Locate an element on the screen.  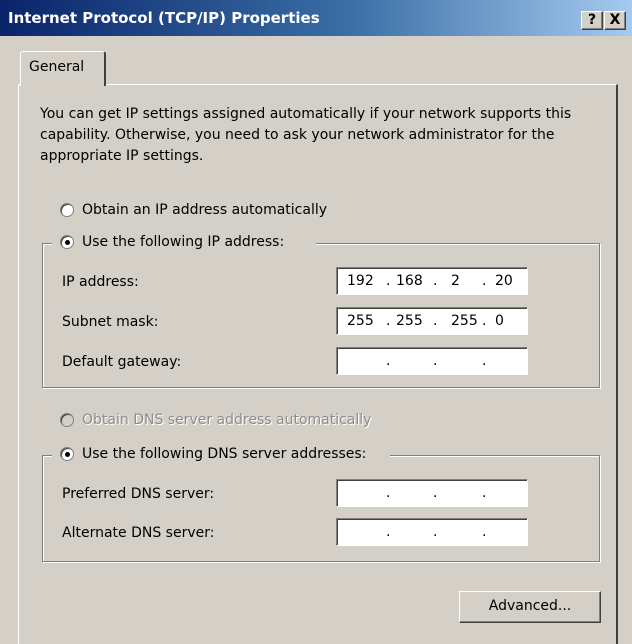
radio-use-following-ip-button is located at coordinates (67, 242).